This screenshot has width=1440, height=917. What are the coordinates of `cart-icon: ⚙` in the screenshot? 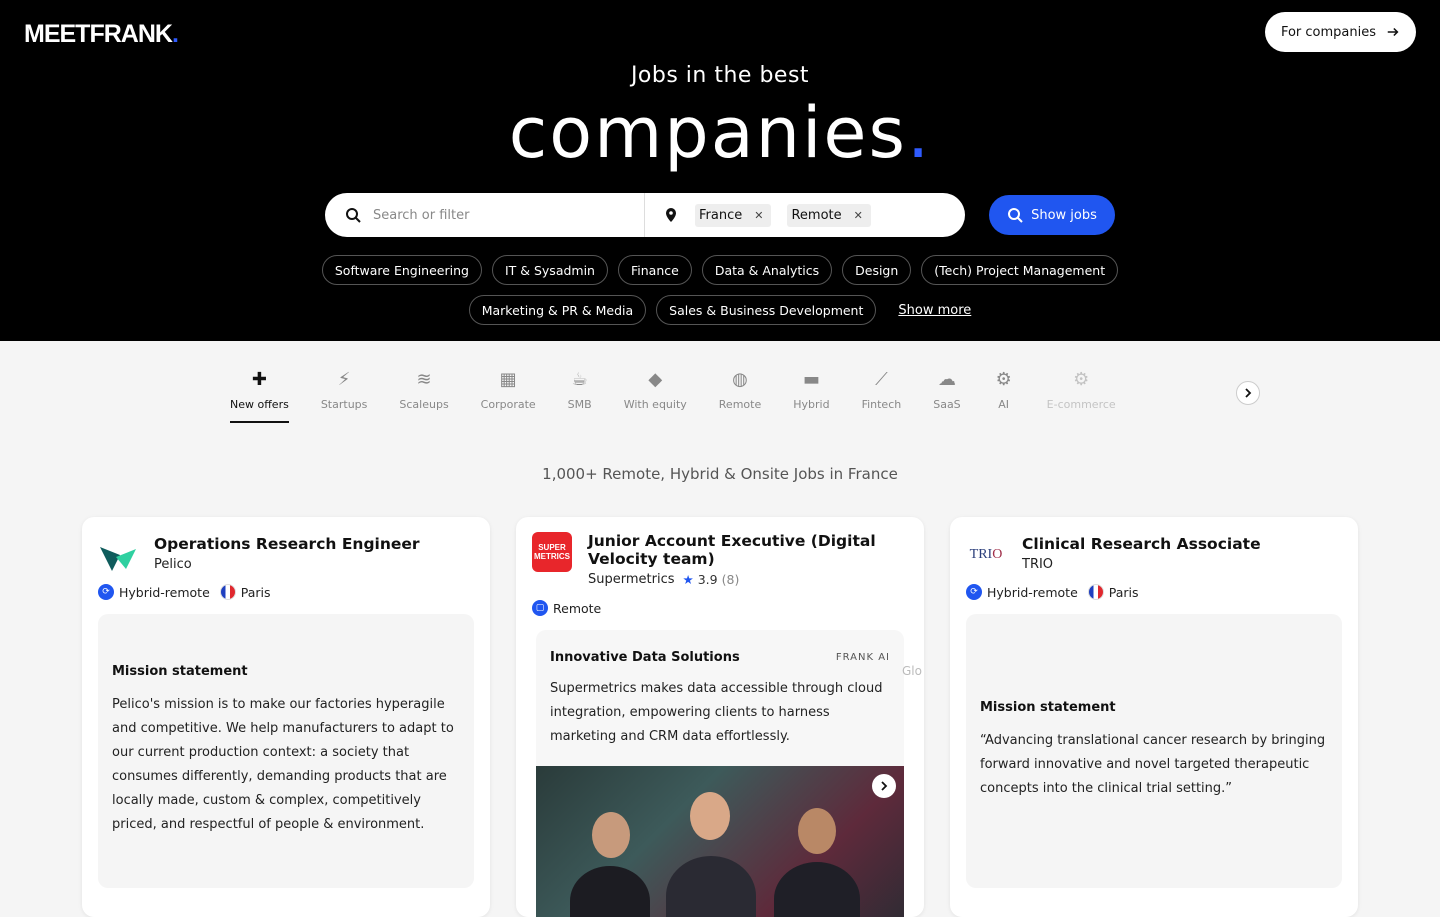 It's located at (1081, 379).